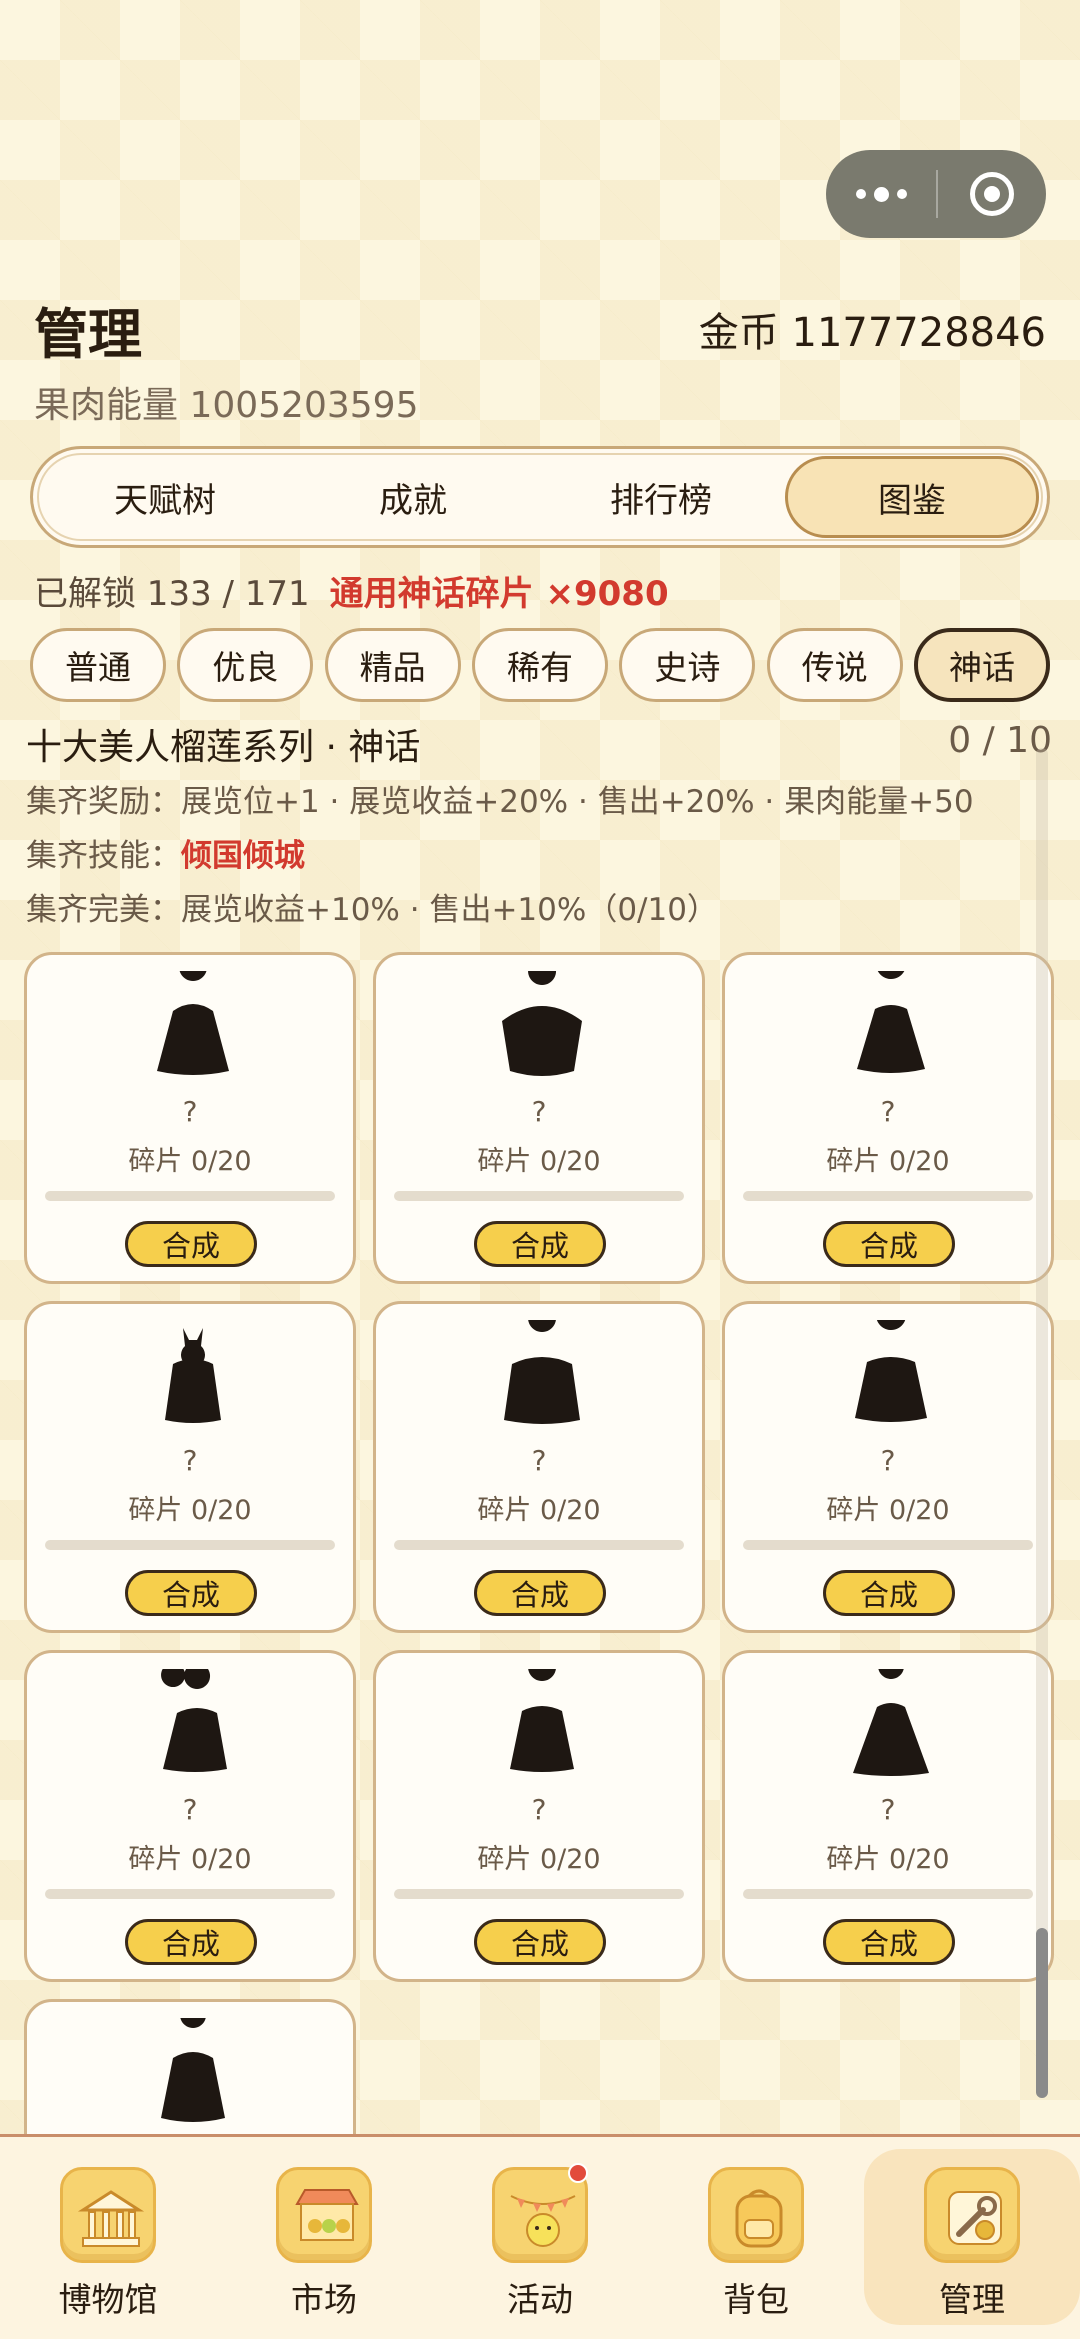 The width and height of the screenshot is (1080, 2339). Describe the element at coordinates (223, 747) in the screenshot. I see `series-title: 十大美人榴莲系列 · 神话` at that location.